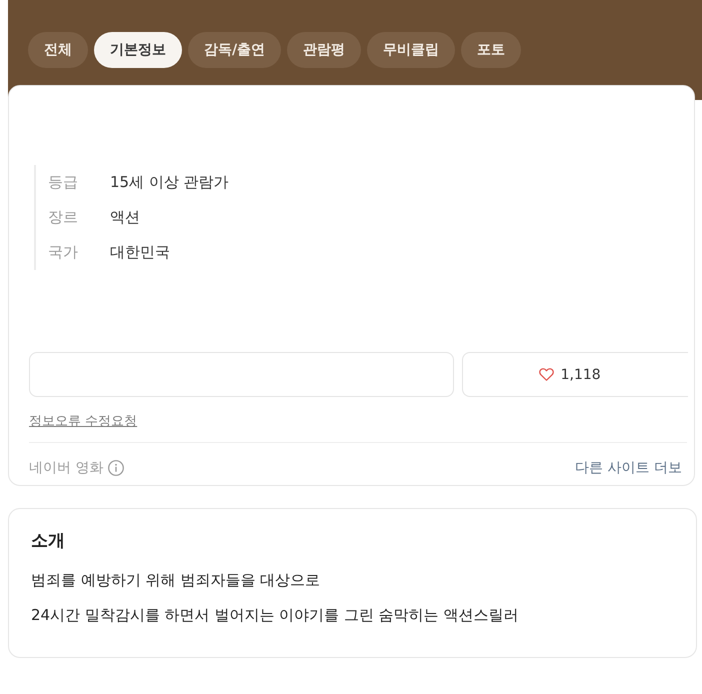 Image resolution: width=702 pixels, height=694 pixels. I want to click on like-button: 1,118, so click(575, 374).